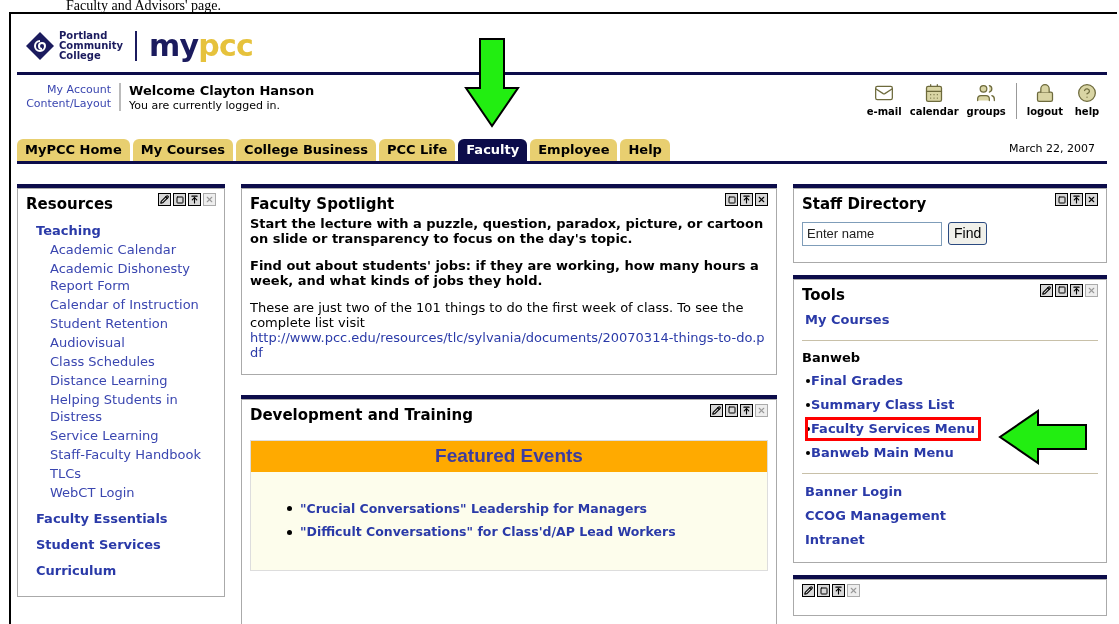  What do you see at coordinates (183, 150) in the screenshot?
I see `nav-tab: My Courses` at bounding box center [183, 150].